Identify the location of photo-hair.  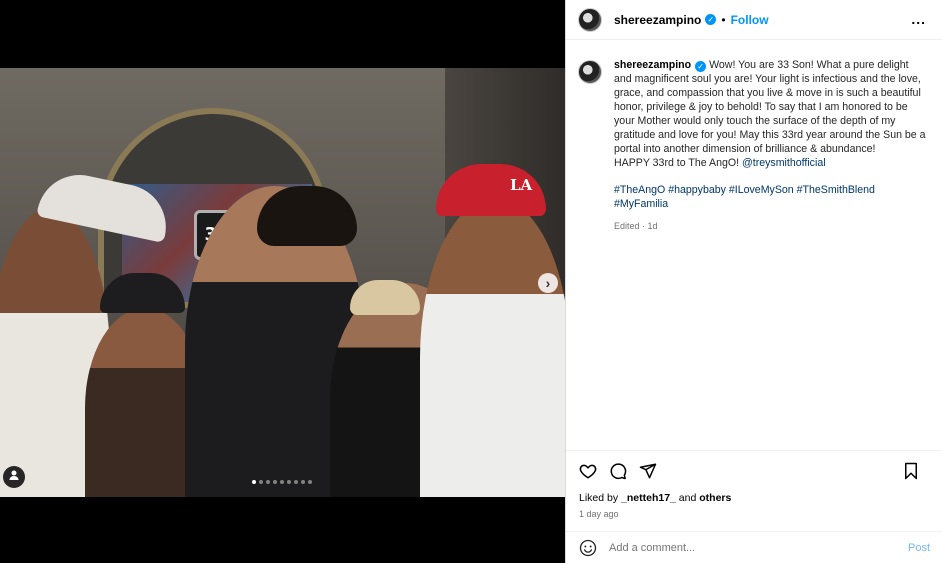
(307, 216).